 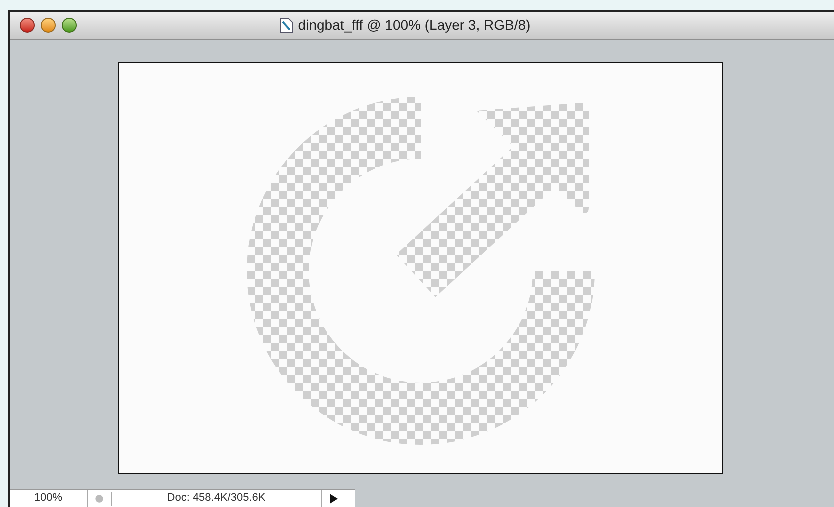 What do you see at coordinates (334, 499) in the screenshot?
I see `play-icon` at bounding box center [334, 499].